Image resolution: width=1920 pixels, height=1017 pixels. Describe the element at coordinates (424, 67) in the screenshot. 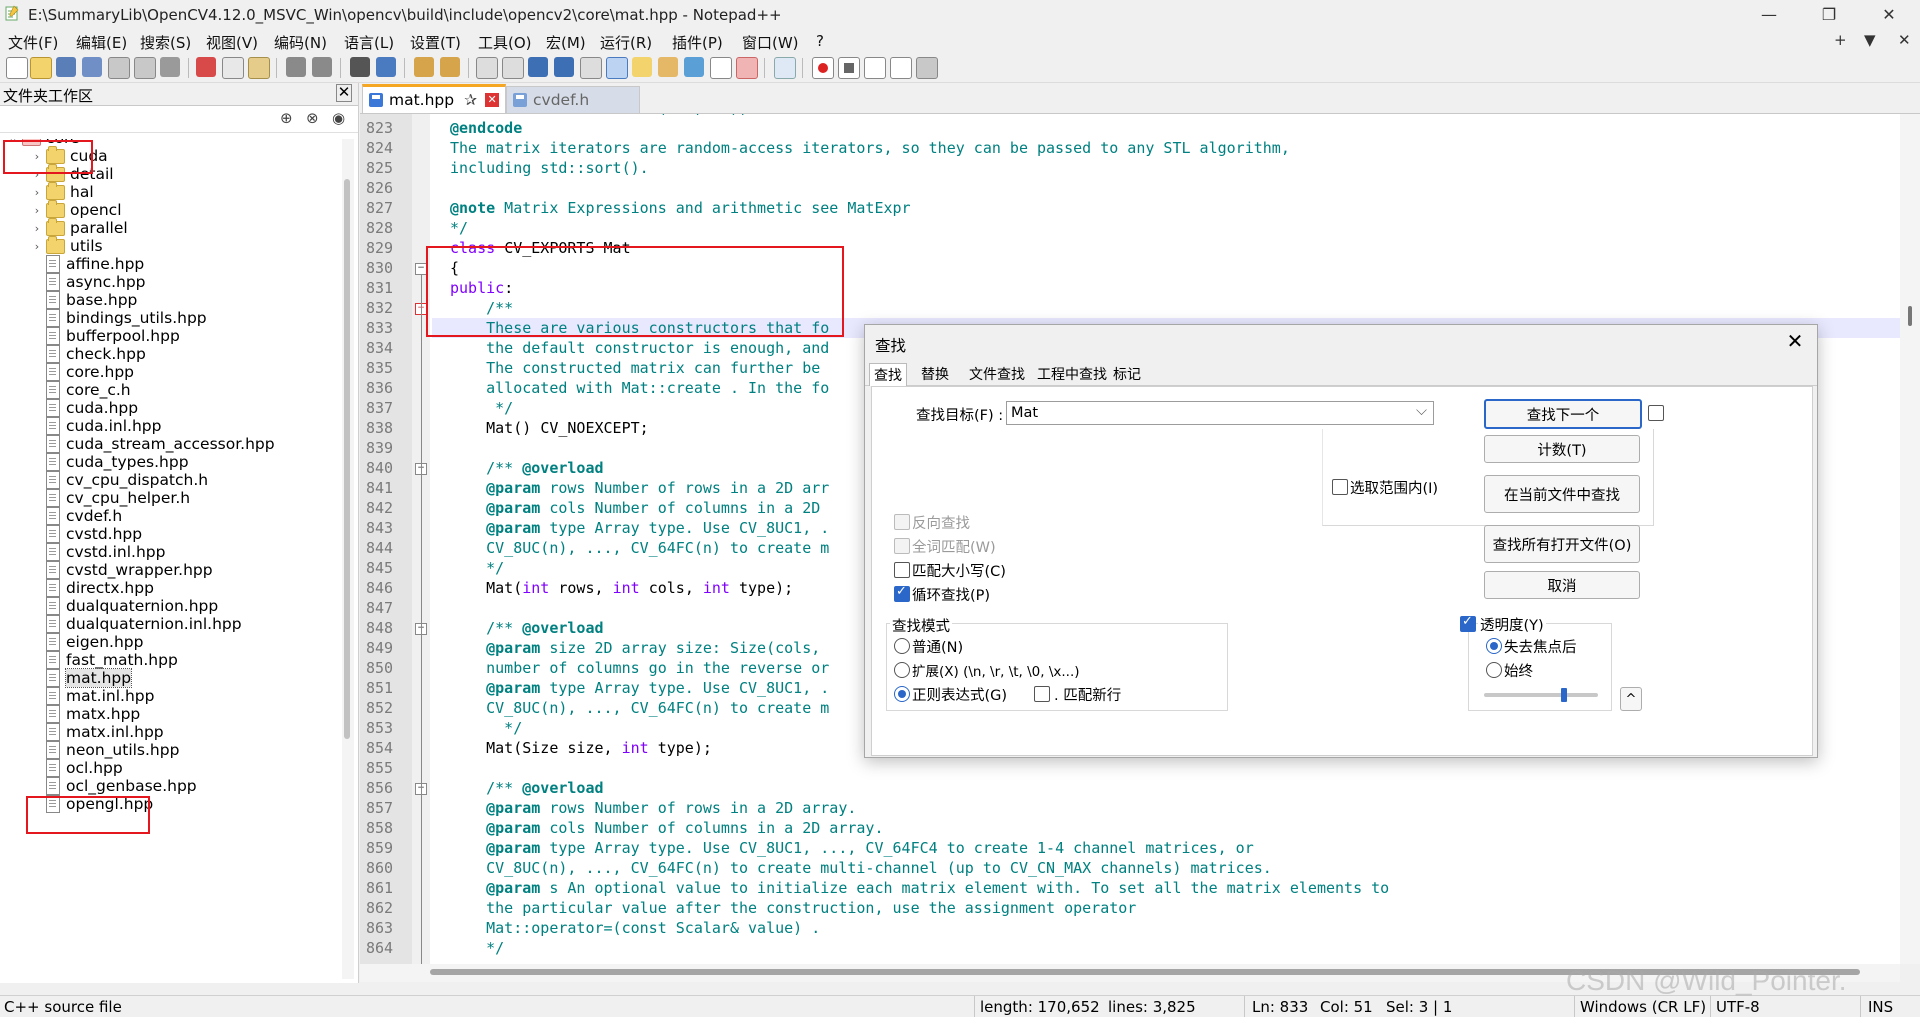

I see `zoom-in-icon` at that location.